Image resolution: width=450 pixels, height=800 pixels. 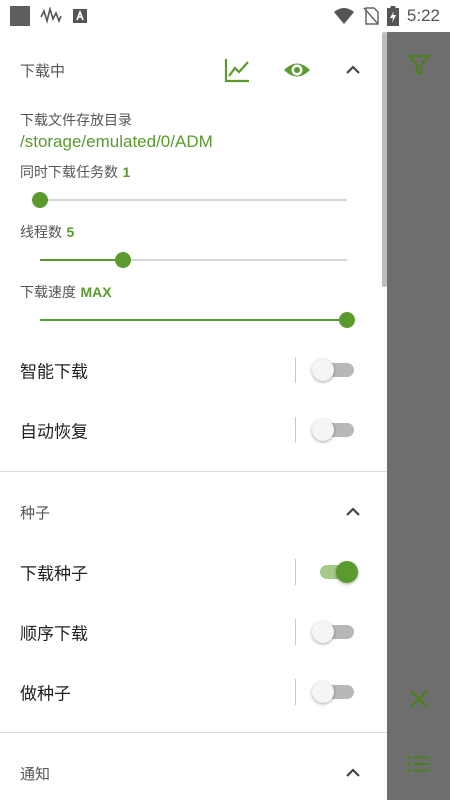 What do you see at coordinates (193, 430) in the screenshot?
I see `auto-resume-row: 自动恢复` at bounding box center [193, 430].